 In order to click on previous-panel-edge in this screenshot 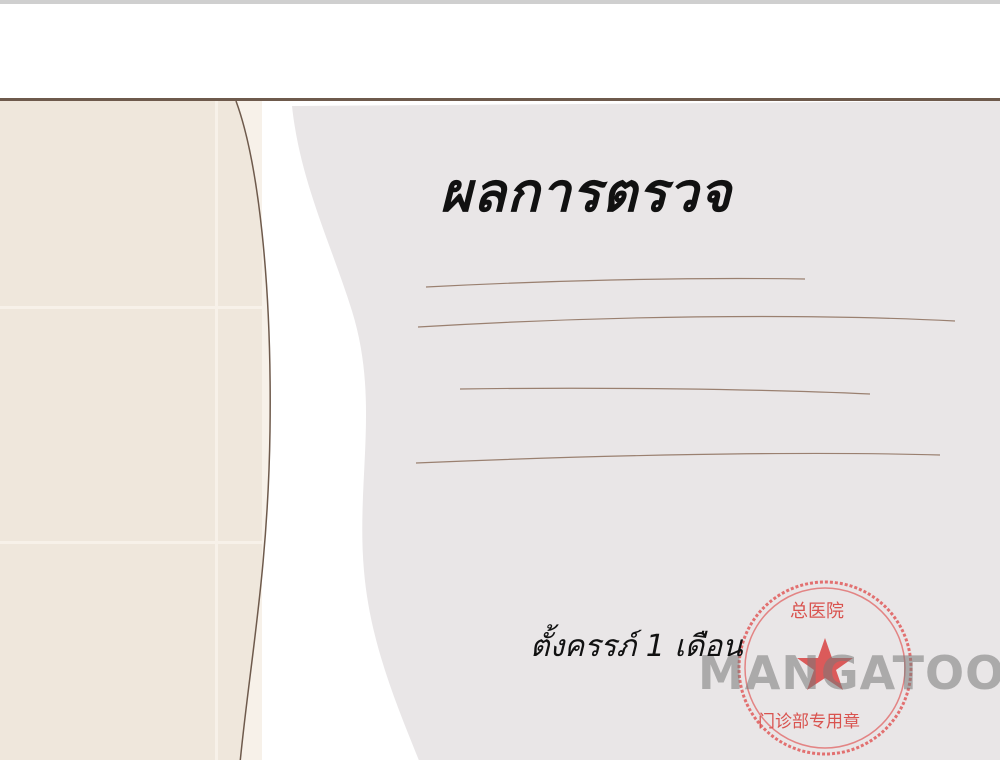, I will do `click(500, 2)`.